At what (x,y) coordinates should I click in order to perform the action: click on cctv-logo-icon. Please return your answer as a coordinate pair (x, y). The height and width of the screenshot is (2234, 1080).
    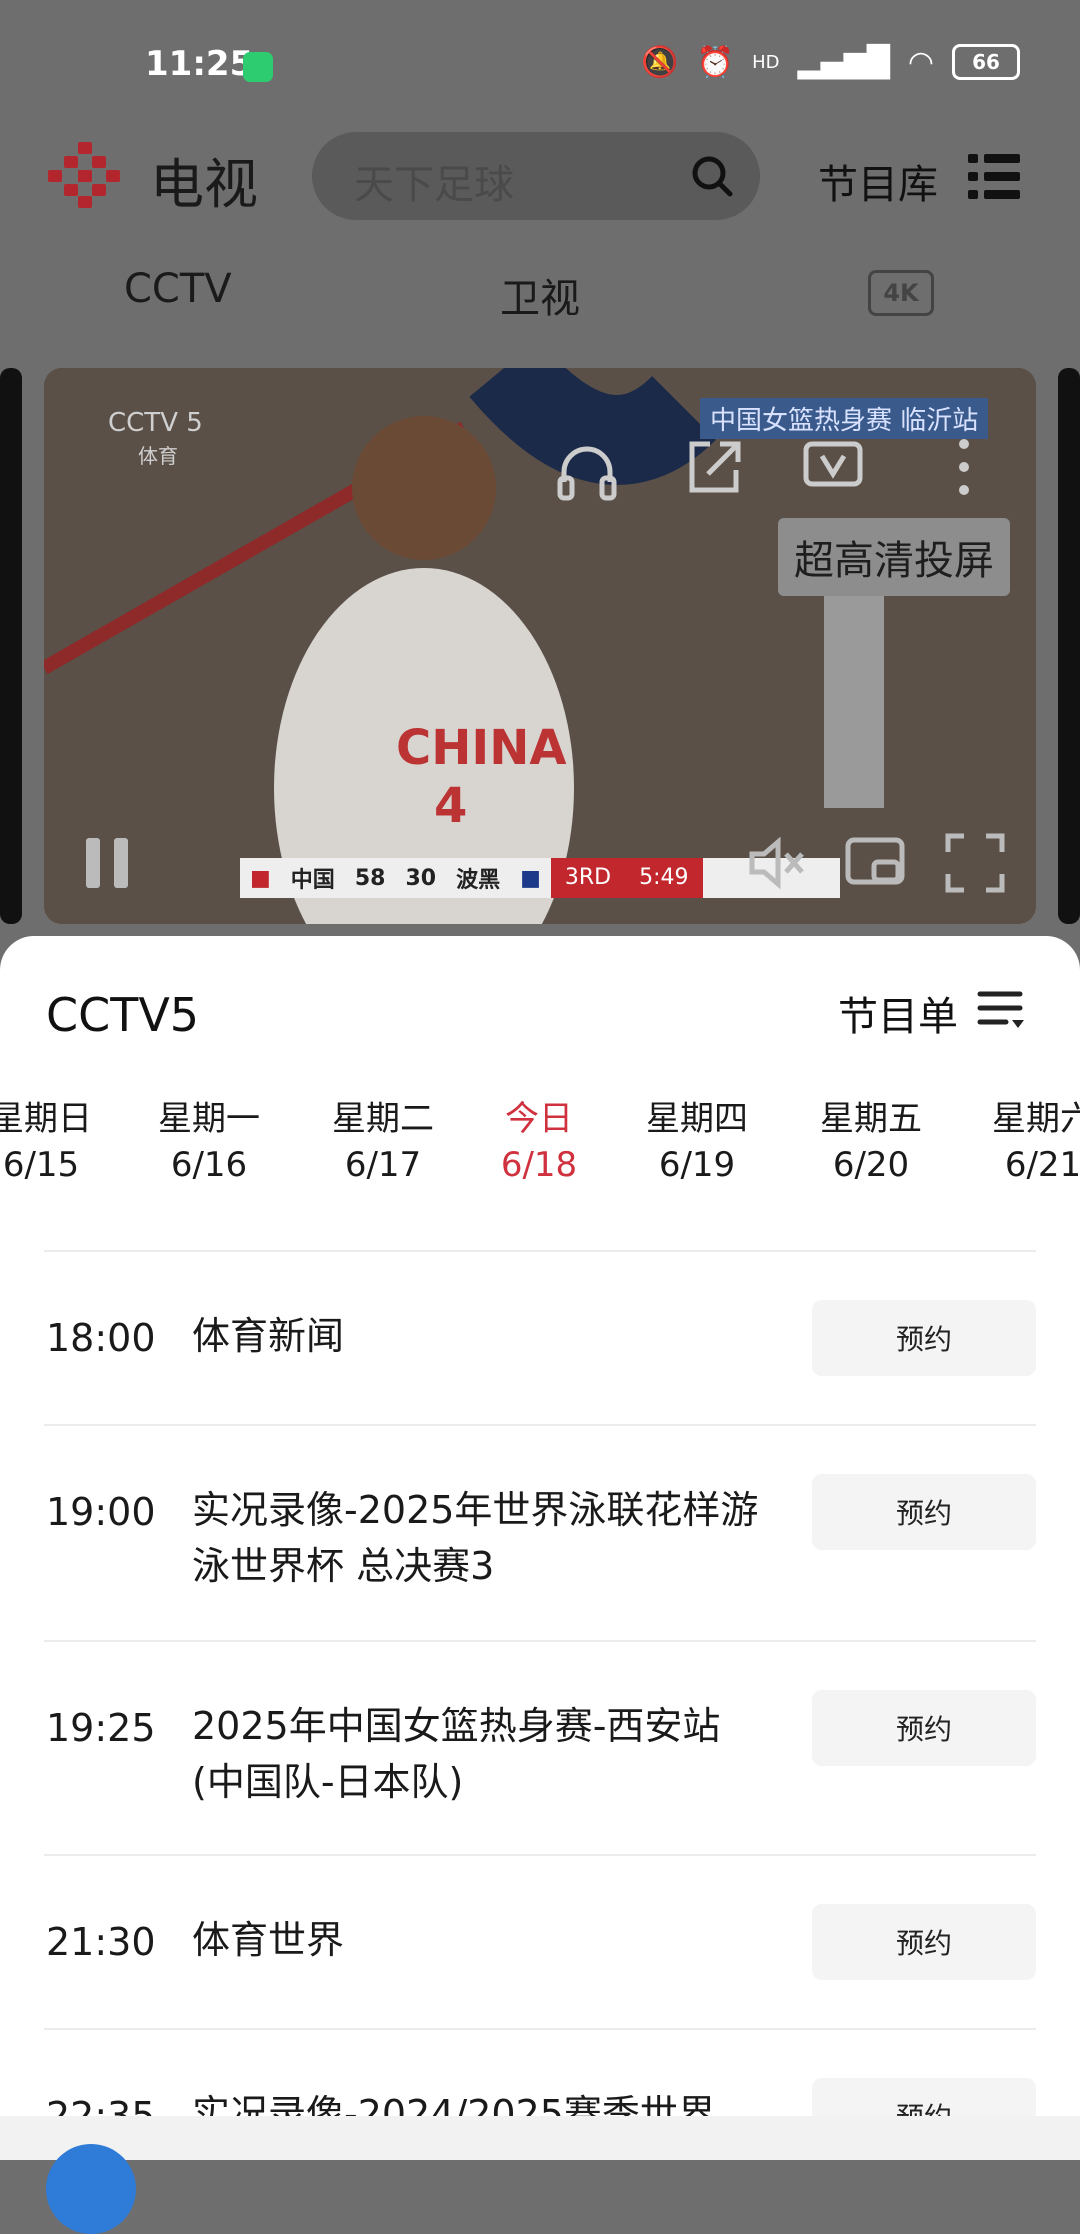
    Looking at the image, I should click on (85, 175).